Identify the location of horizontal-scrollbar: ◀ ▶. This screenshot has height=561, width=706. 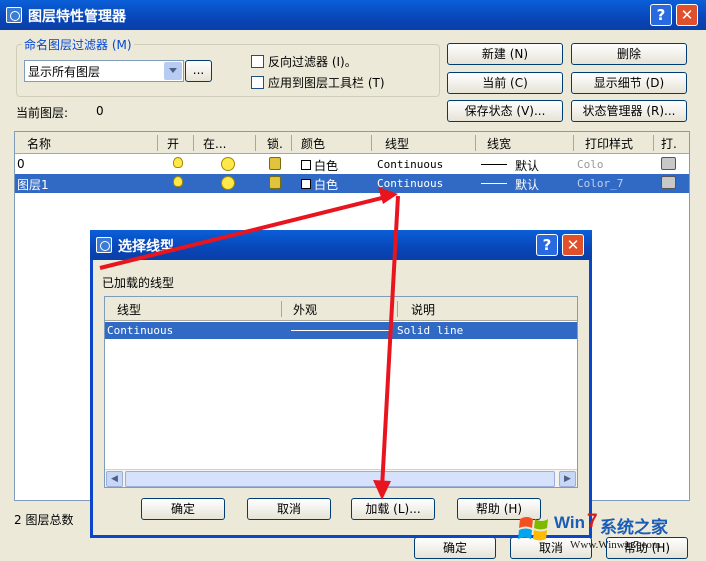
(341, 478).